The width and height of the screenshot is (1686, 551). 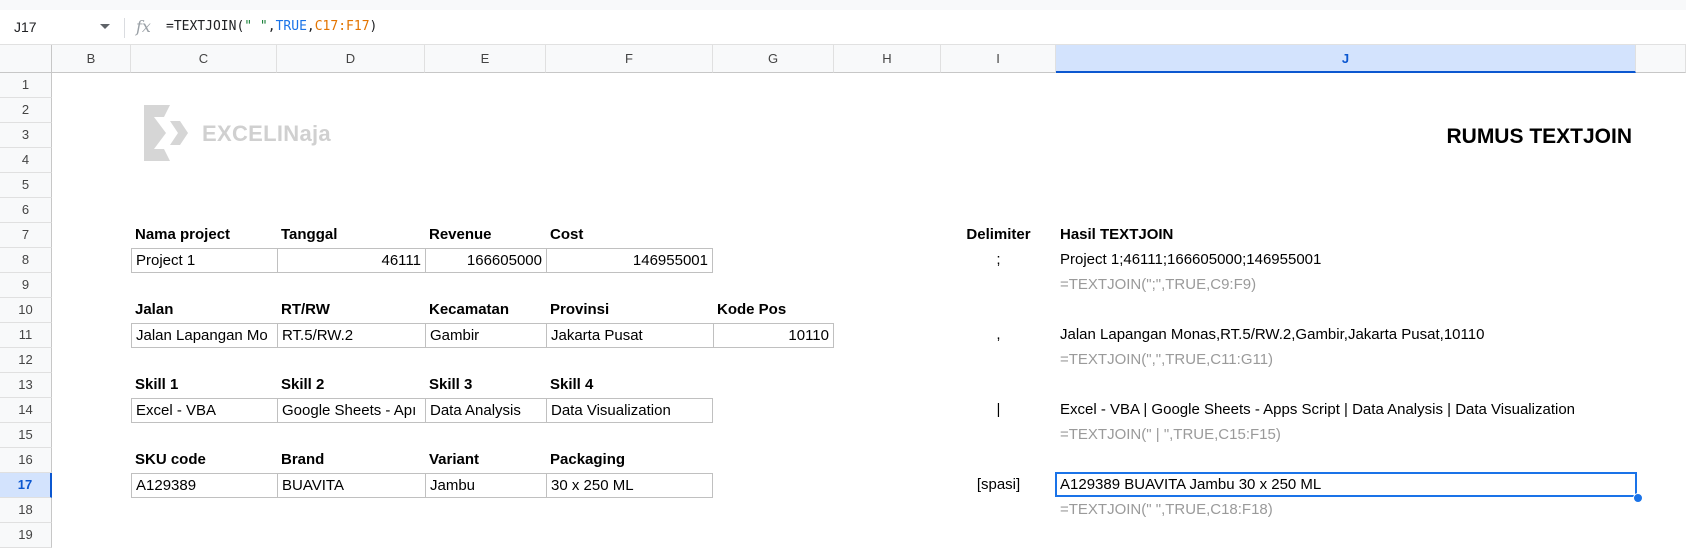 What do you see at coordinates (1346, 485) in the screenshot?
I see `result-cell-selected: A129389 BUAVITA Jambu 30 x 250 ML` at bounding box center [1346, 485].